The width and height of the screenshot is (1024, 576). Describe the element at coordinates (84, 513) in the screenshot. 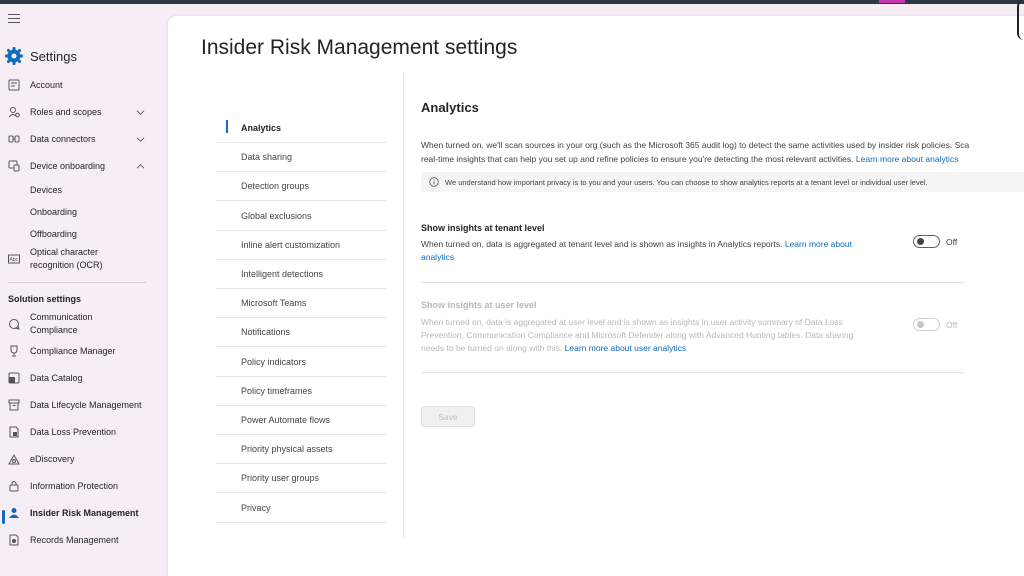

I see `nav-item-insider-risk-management: Insider Risk Management` at that location.